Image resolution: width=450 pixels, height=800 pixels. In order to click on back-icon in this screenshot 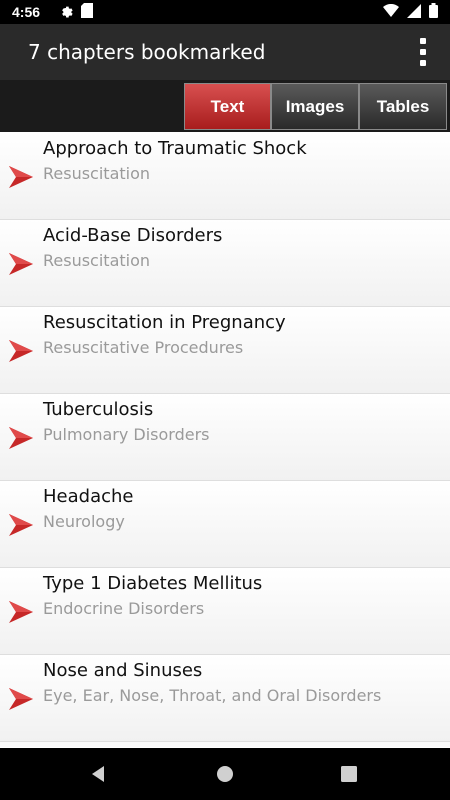, I will do `click(98, 774)`.